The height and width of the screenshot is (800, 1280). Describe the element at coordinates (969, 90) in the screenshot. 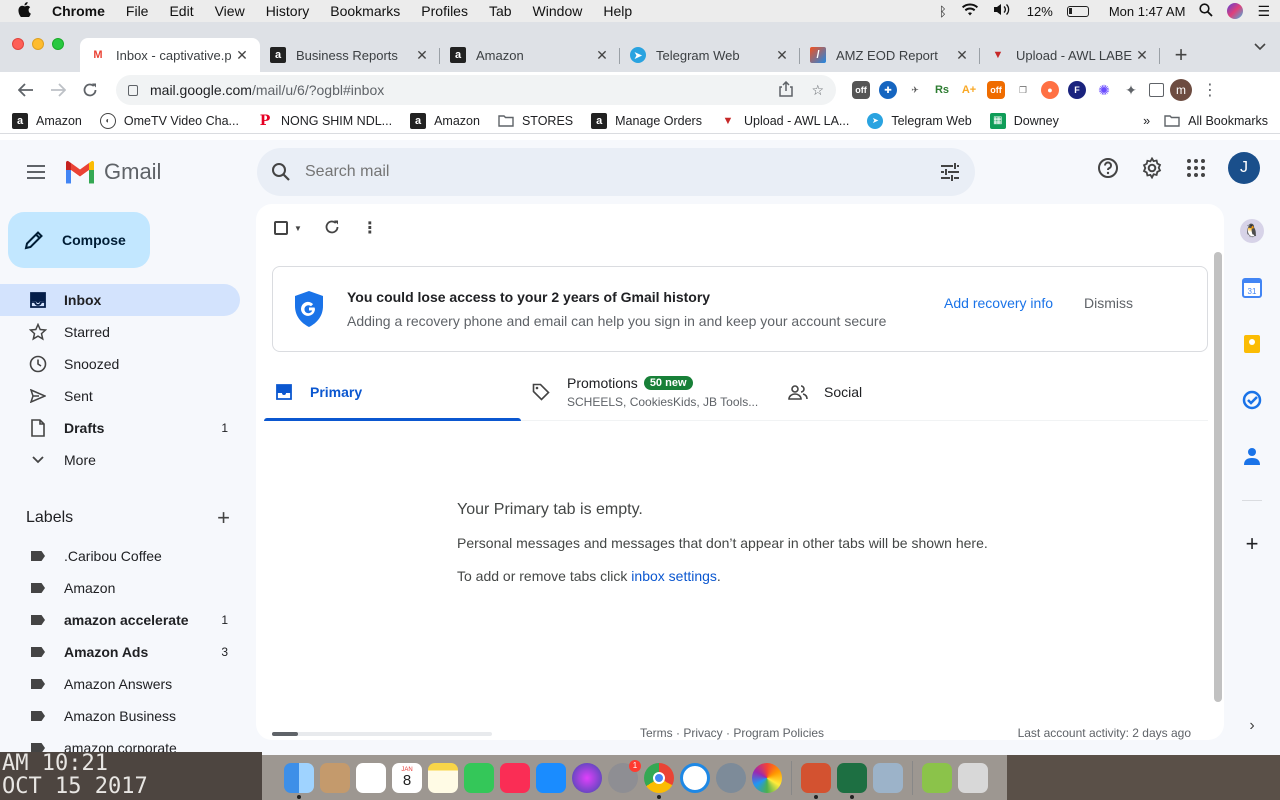

I see `extension-aplus-icon: A+` at that location.